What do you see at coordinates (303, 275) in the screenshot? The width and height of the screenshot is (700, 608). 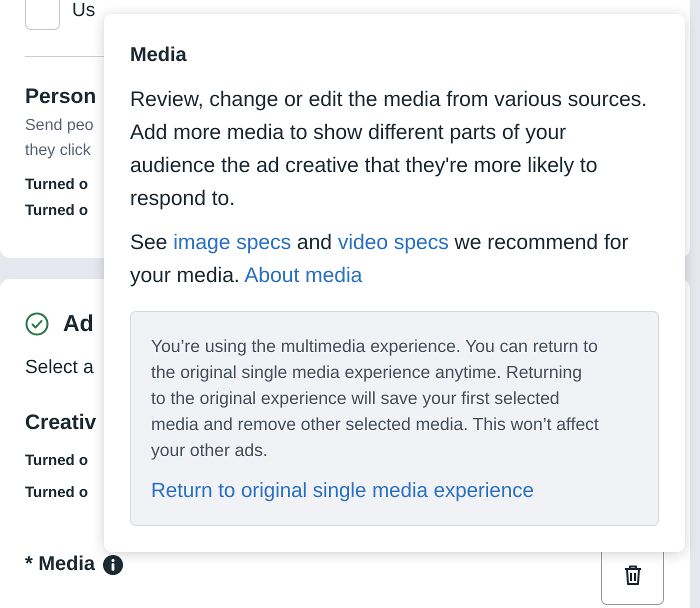 I see `link: About media` at bounding box center [303, 275].